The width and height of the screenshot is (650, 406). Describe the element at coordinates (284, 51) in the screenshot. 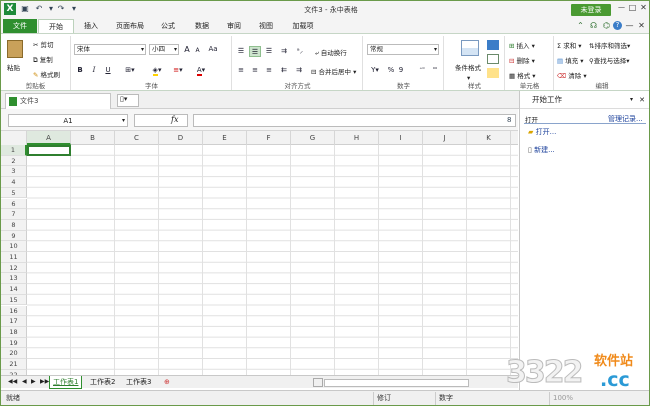

I see `indent-icon: ⇉` at that location.